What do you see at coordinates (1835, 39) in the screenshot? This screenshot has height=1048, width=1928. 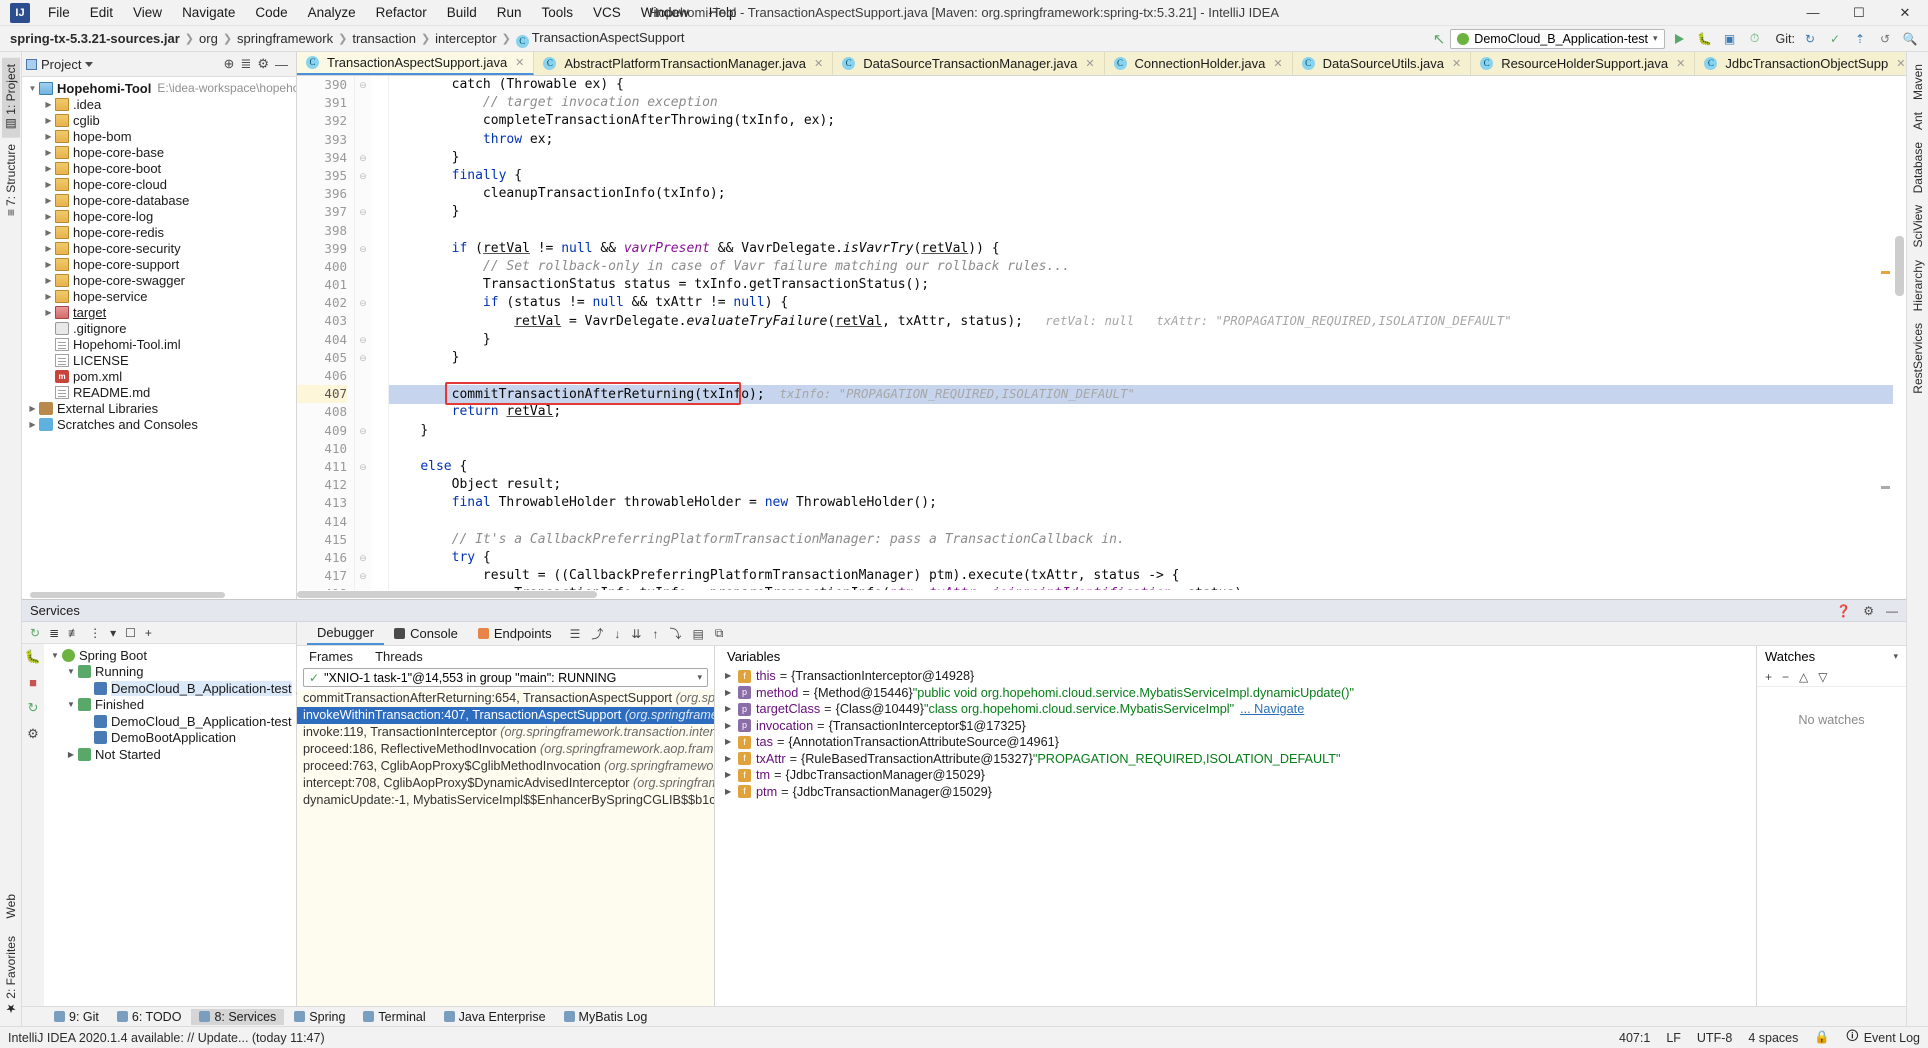 I see `git-commit-icon: ✓` at bounding box center [1835, 39].